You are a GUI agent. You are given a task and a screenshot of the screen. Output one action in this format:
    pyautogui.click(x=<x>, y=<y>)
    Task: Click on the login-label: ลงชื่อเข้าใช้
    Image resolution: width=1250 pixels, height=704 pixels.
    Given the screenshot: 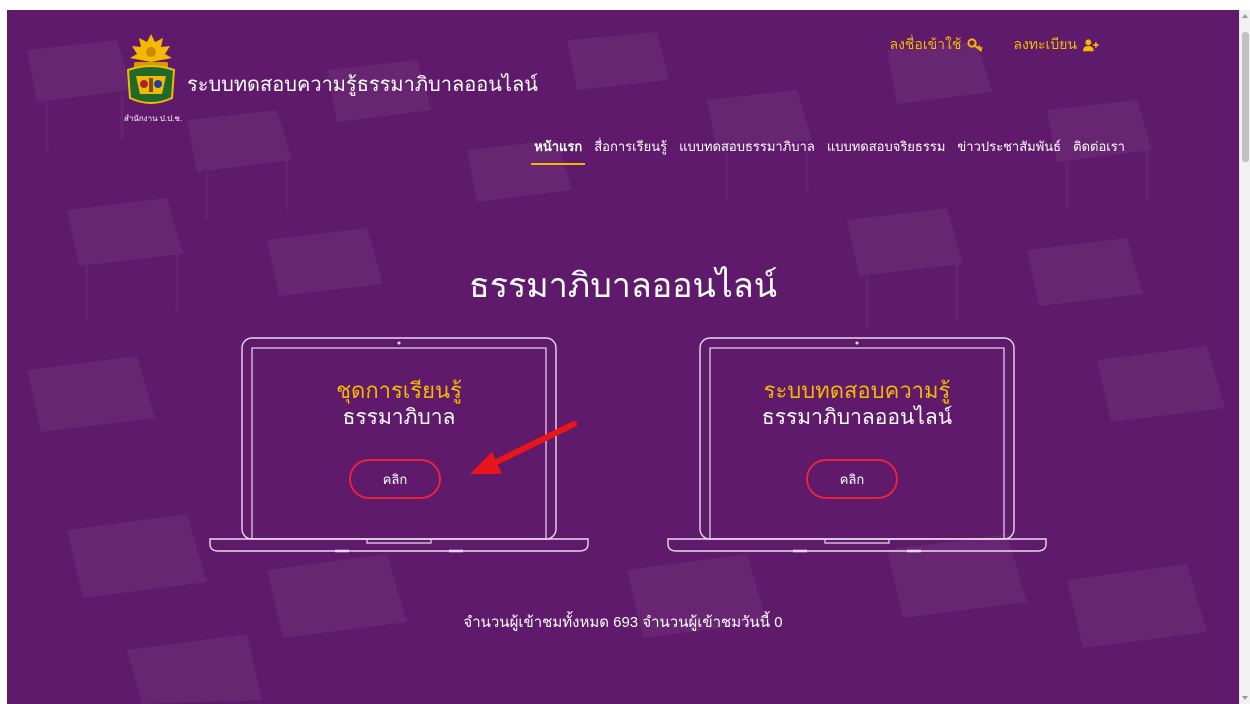 What is the action you would take?
    pyautogui.click(x=925, y=44)
    